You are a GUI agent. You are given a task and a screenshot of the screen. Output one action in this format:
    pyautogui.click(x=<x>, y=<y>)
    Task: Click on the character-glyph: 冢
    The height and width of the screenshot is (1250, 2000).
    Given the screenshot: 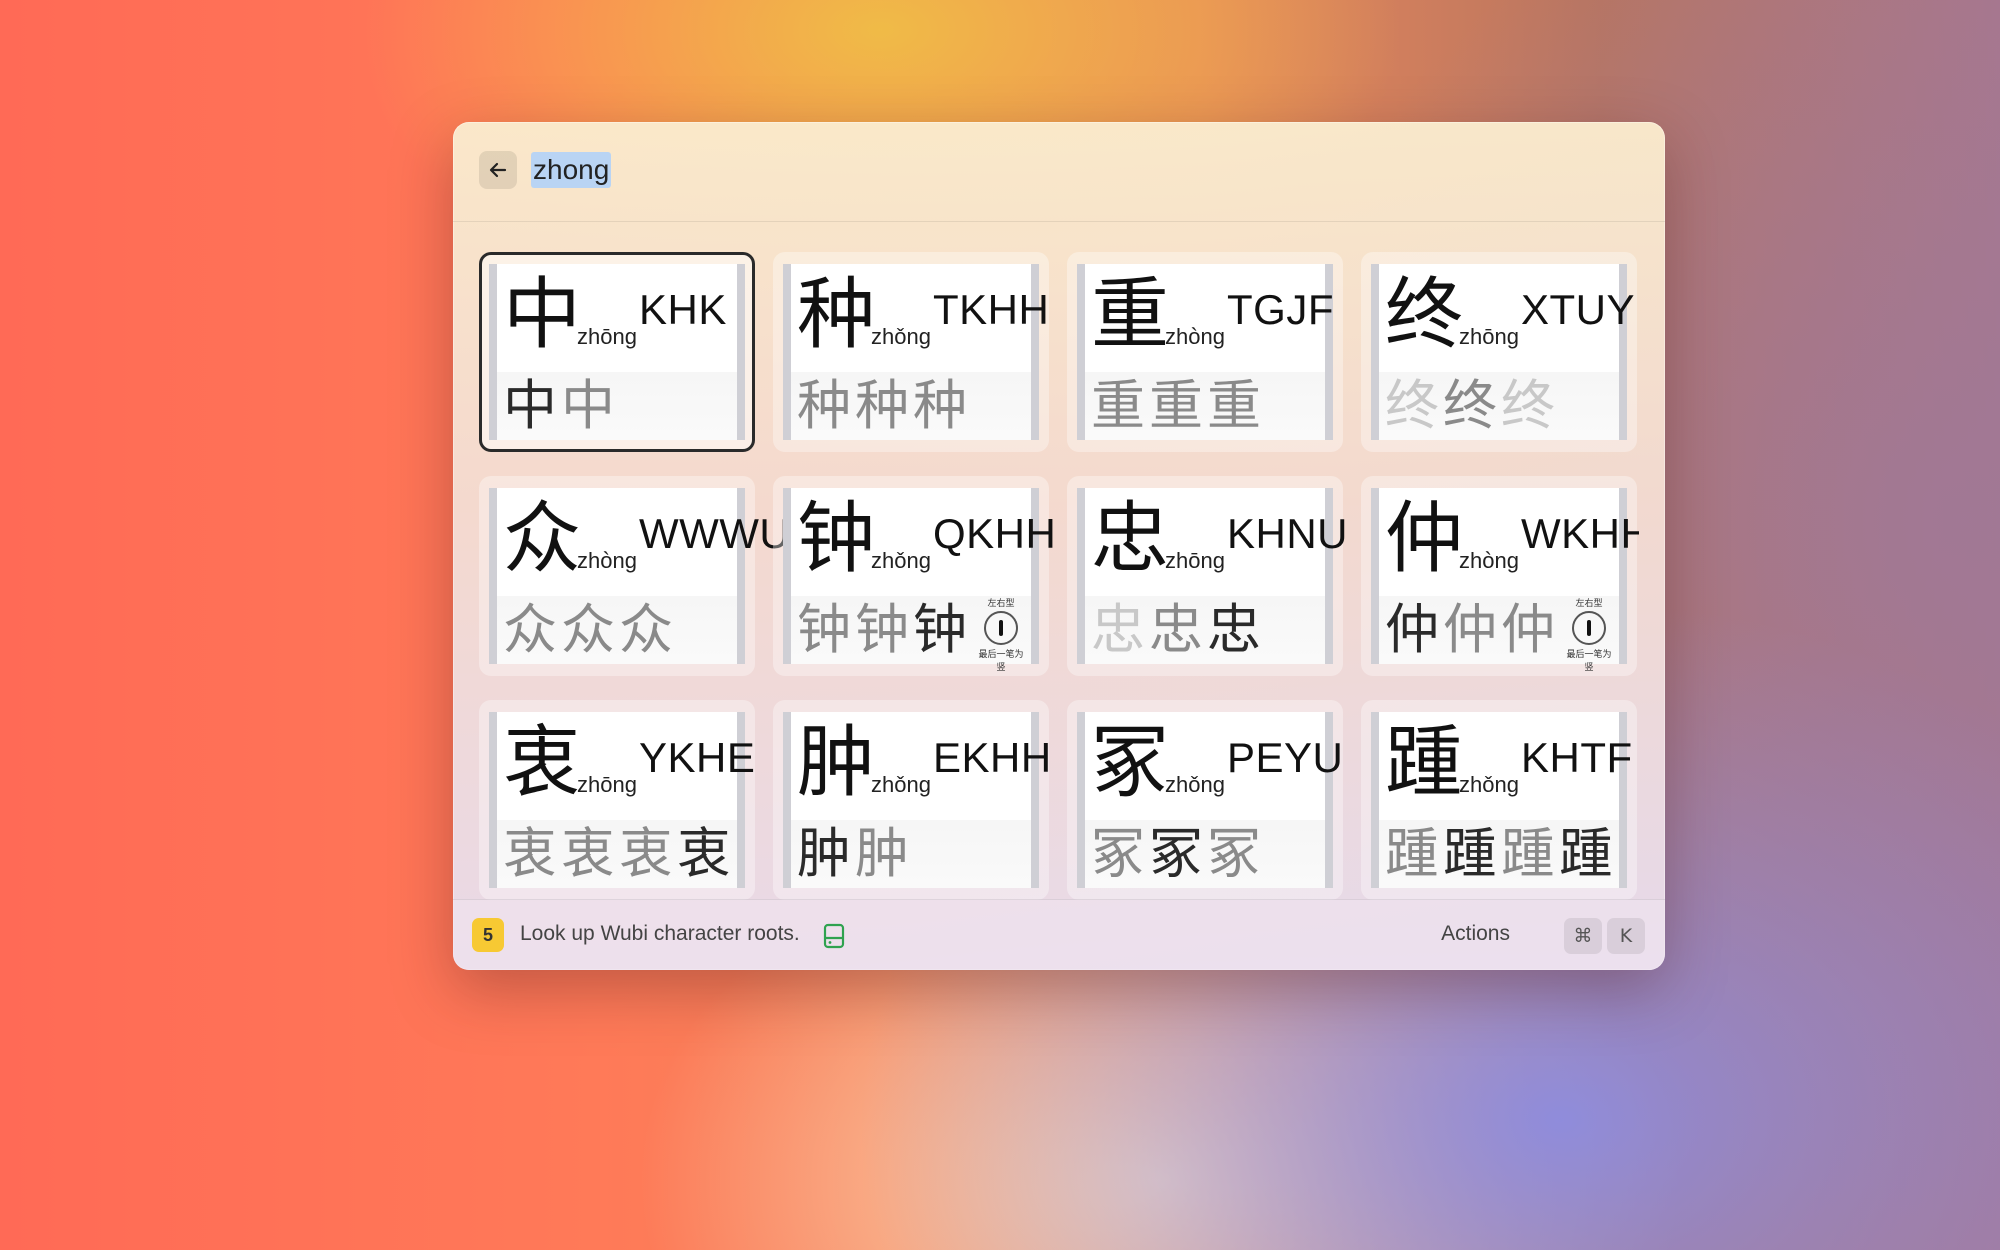 What is the action you would take?
    pyautogui.click(x=1130, y=763)
    